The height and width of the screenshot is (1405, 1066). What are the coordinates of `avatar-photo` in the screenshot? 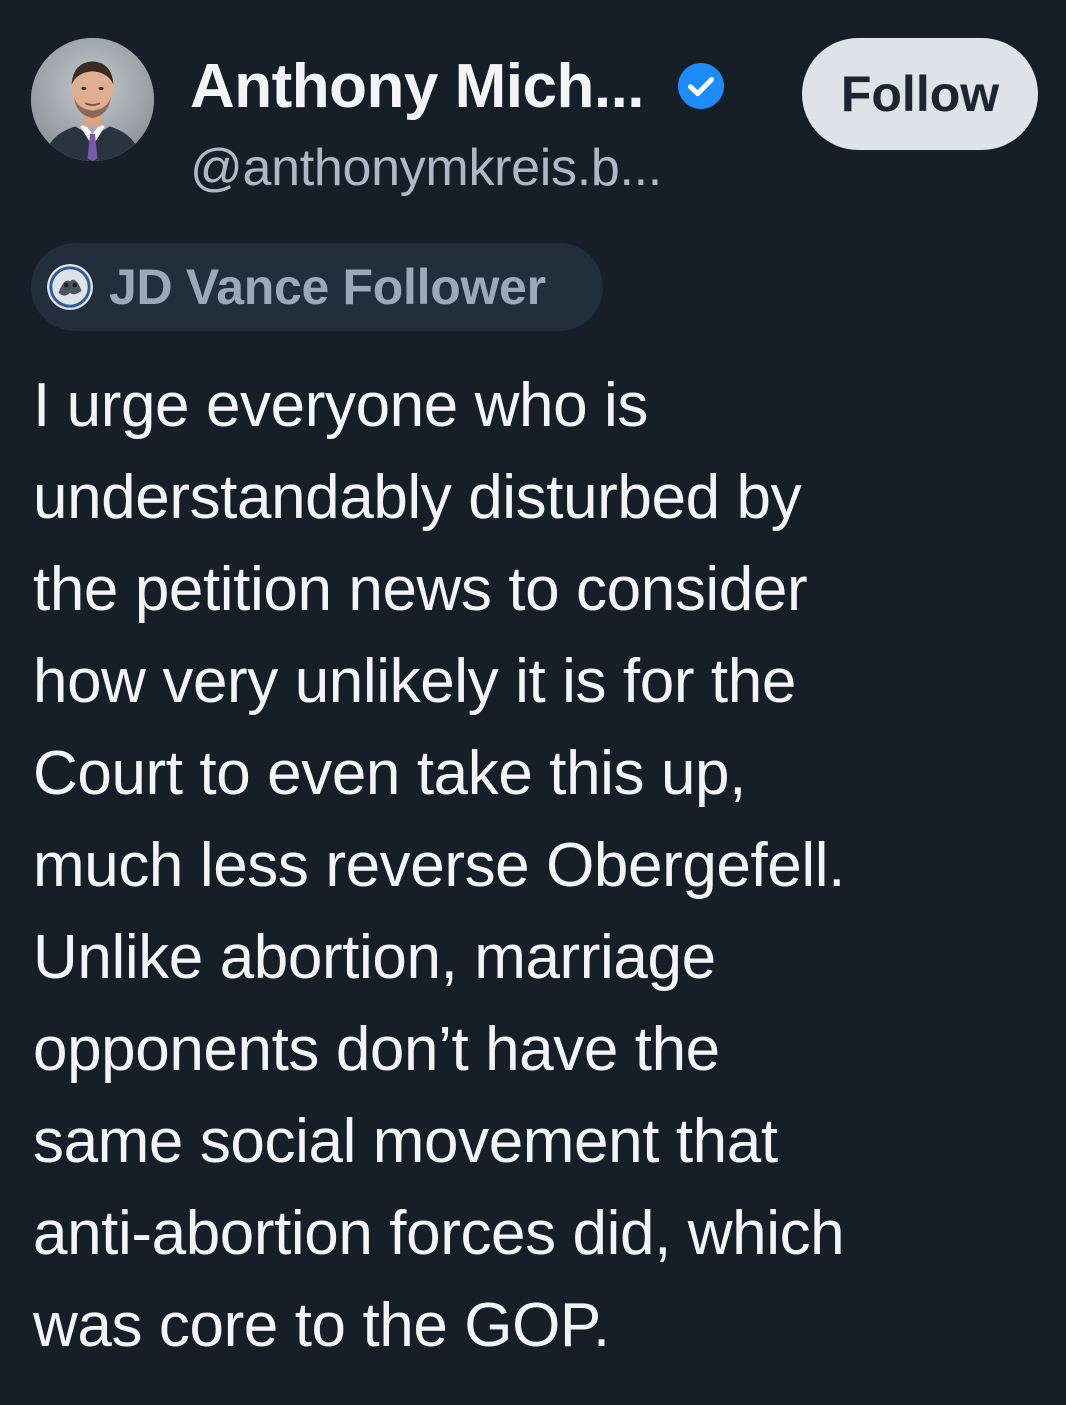 It's located at (92, 99).